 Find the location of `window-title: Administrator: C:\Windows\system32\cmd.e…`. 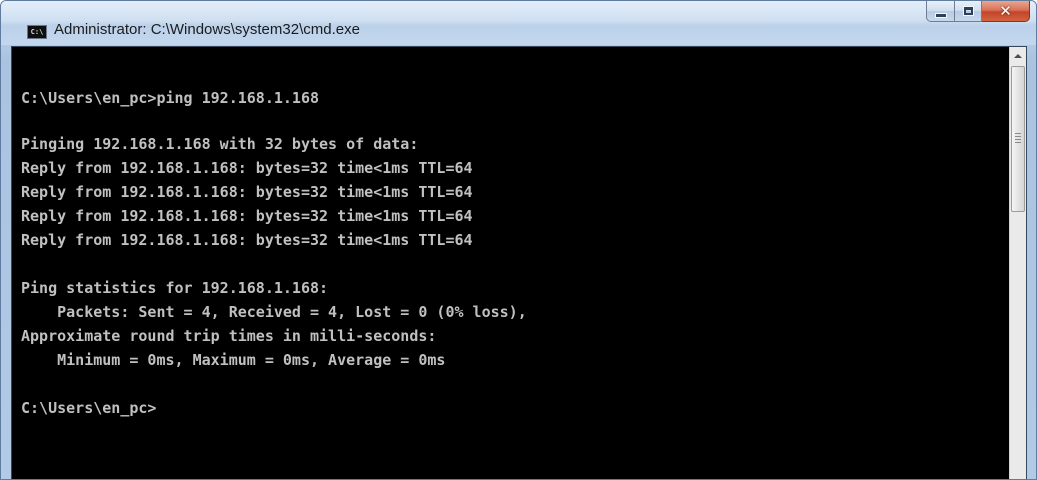

window-title: Administrator: C:\Windows\system32\cmd.e… is located at coordinates (207, 29).